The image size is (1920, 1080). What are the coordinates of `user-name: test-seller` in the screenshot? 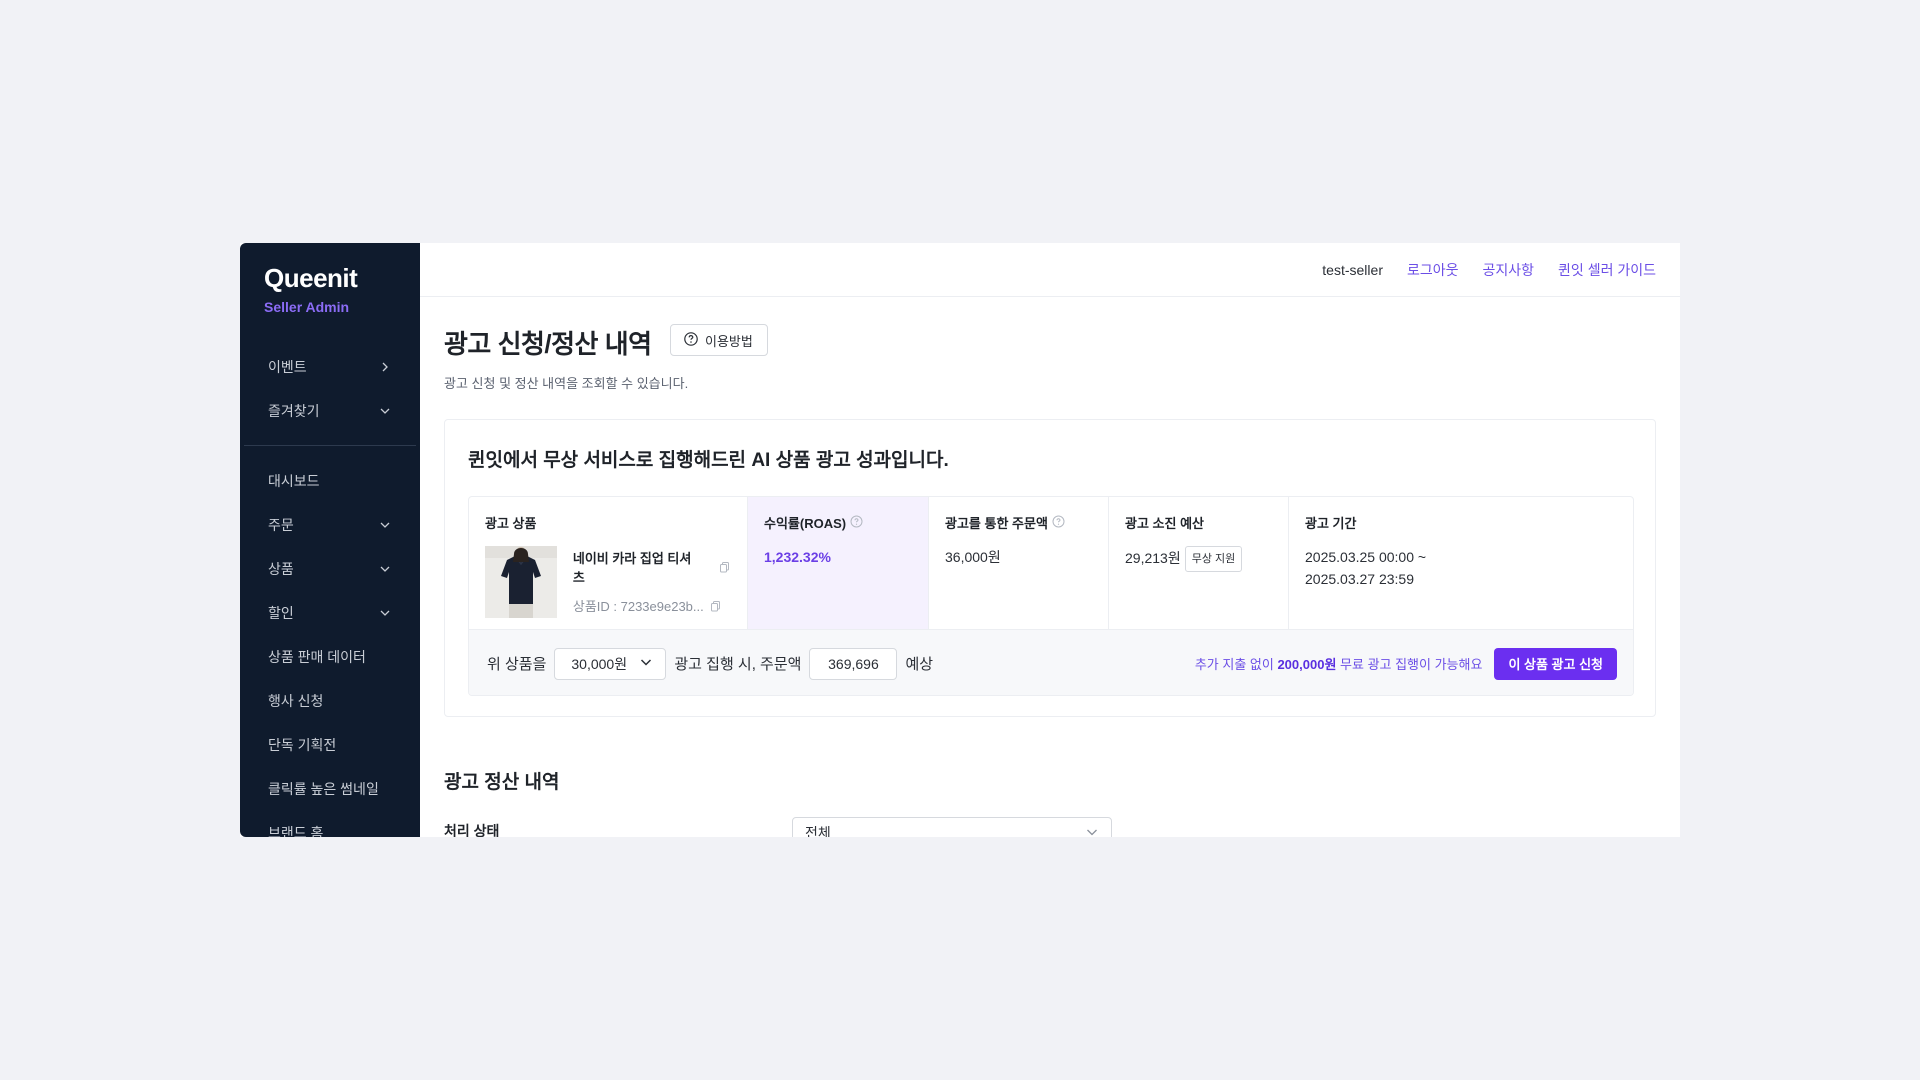 It's located at (1352, 270).